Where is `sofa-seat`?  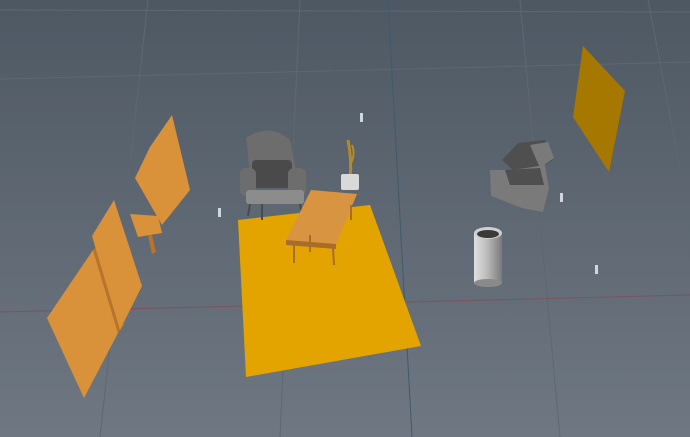 sofa-seat is located at coordinates (524, 176).